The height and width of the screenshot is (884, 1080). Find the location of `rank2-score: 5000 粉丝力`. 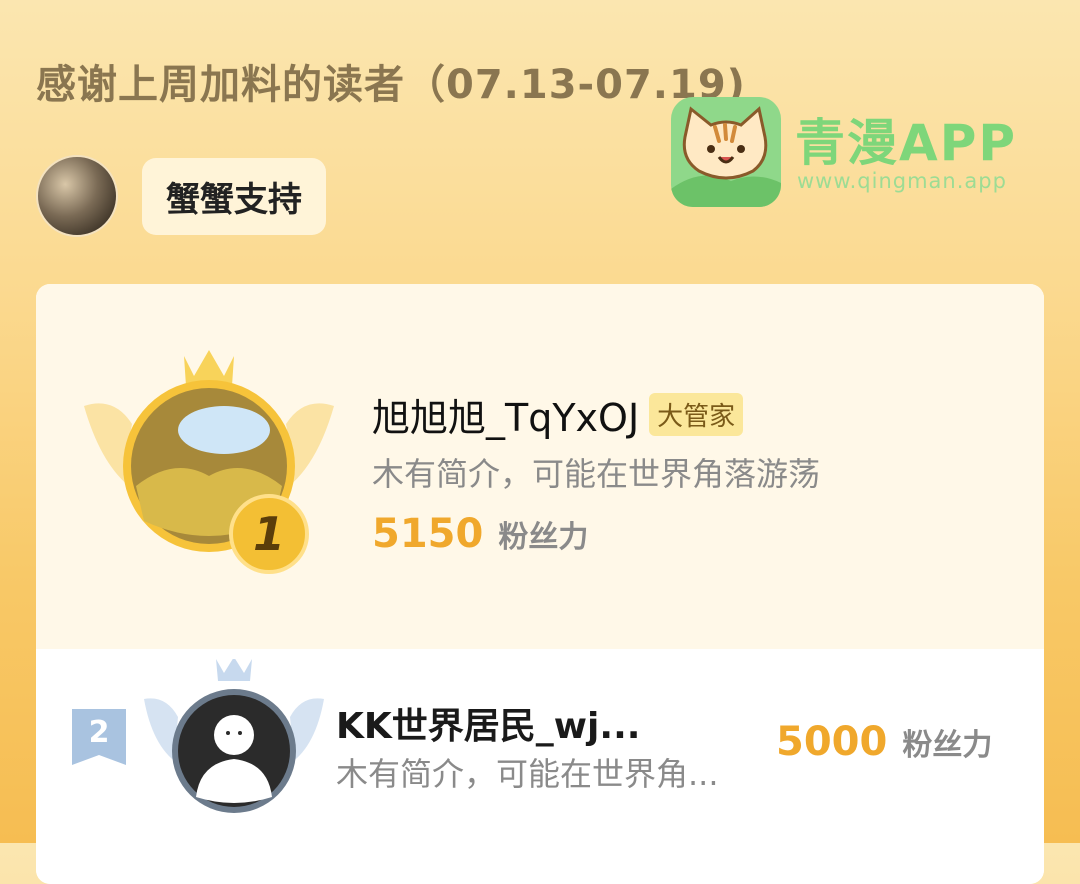

rank2-score: 5000 粉丝力 is located at coordinates (884, 742).